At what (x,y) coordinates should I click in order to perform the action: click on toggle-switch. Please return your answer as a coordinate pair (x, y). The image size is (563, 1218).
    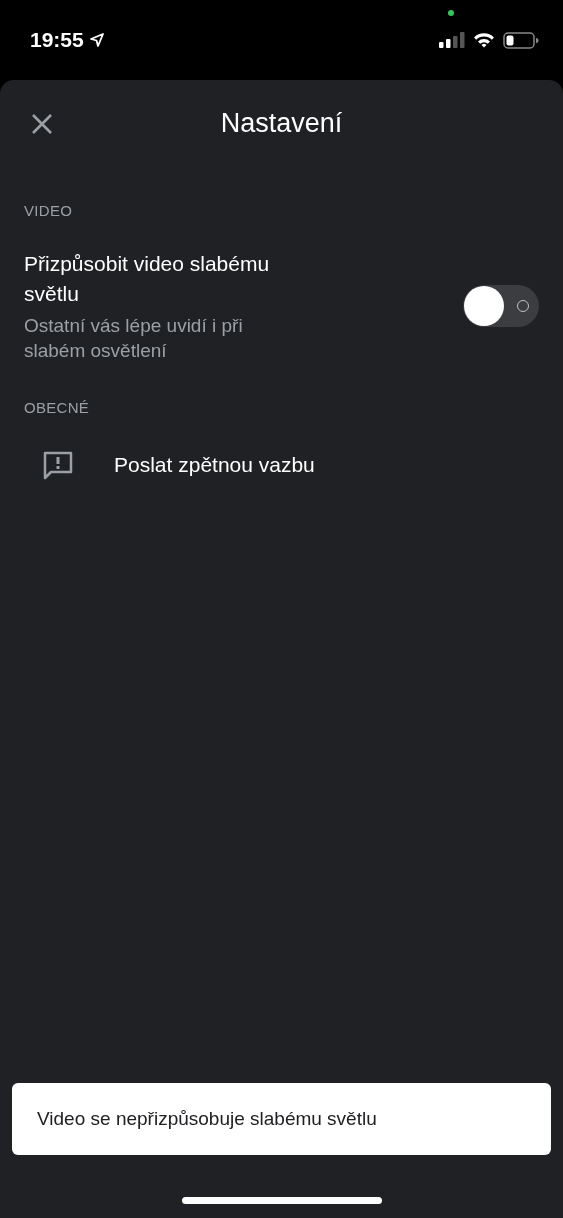
    Looking at the image, I should click on (501, 306).